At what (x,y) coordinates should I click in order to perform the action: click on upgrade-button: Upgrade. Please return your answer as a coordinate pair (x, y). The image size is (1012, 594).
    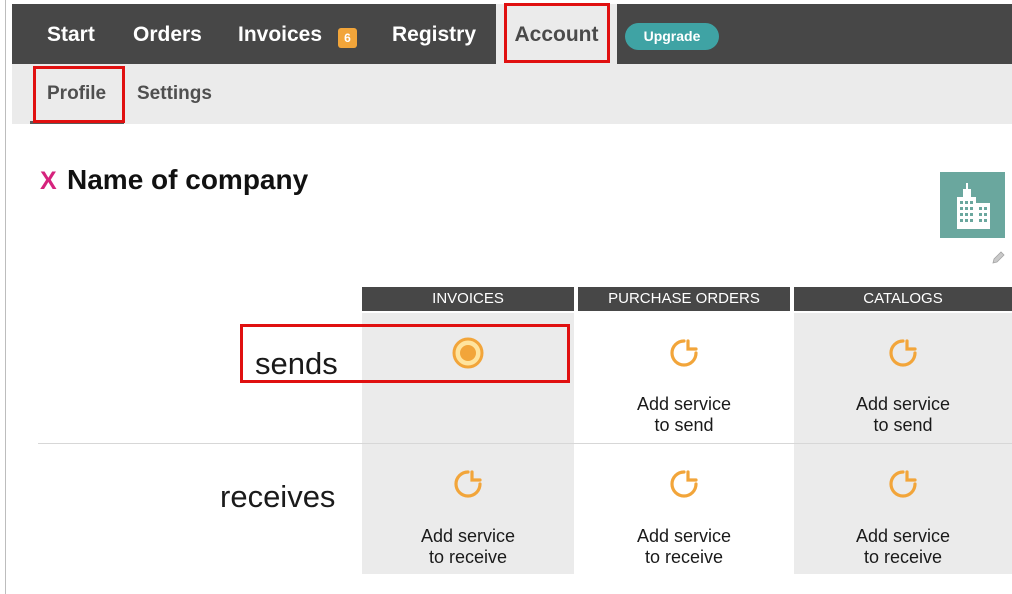
    Looking at the image, I should click on (672, 36).